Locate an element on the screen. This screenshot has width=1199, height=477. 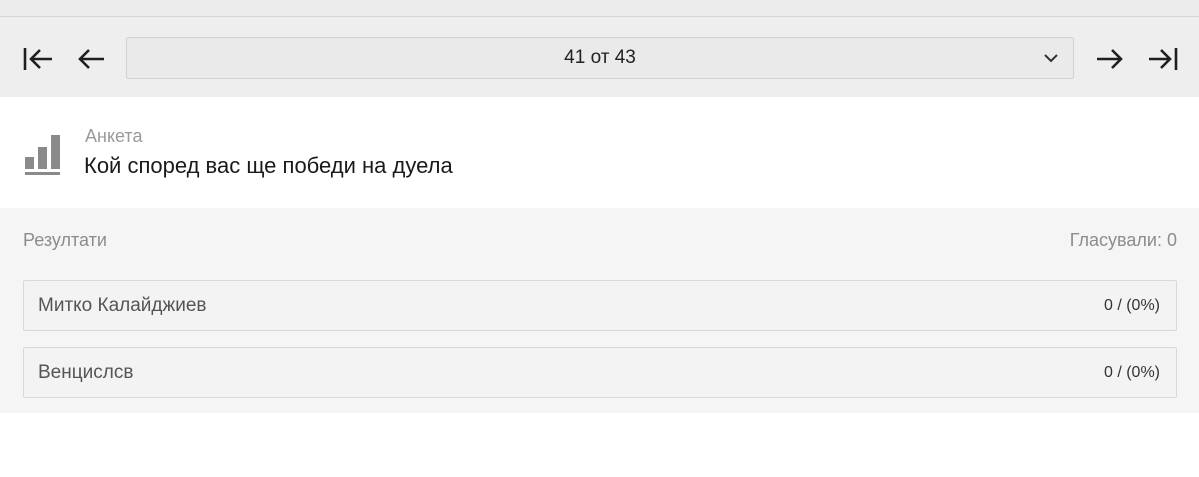
next-page-button is located at coordinates (1110, 59).